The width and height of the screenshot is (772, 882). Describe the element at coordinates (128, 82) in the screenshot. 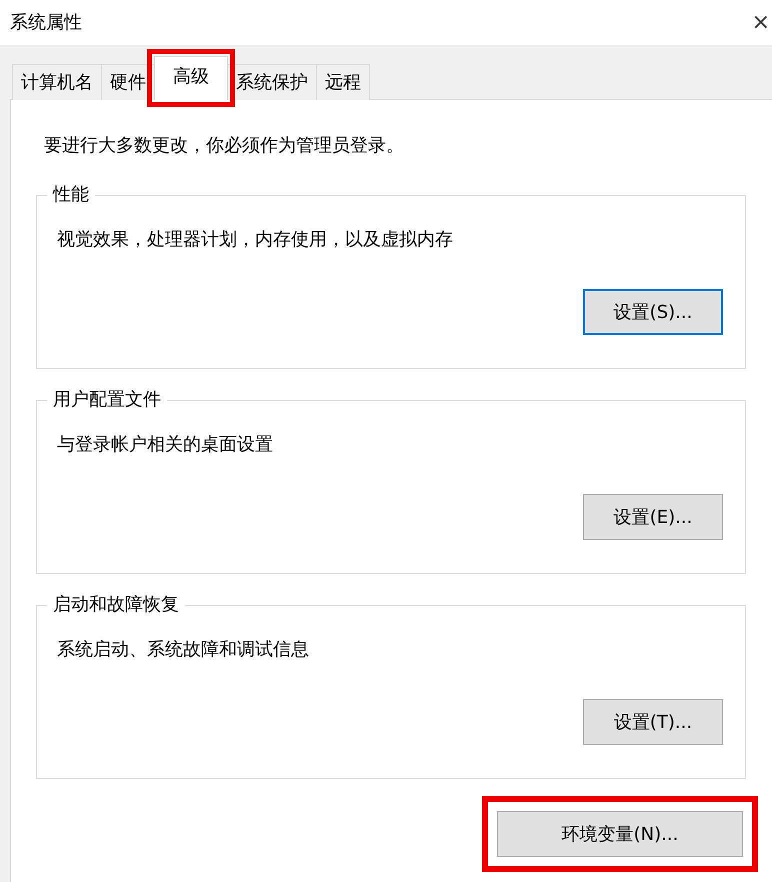

I see `tab: 硬件` at that location.